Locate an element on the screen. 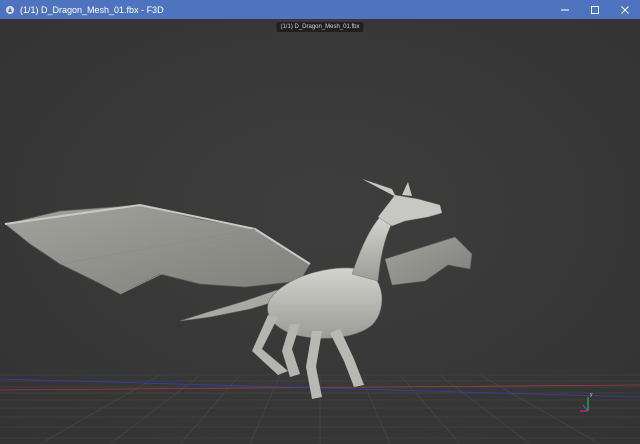  close-icon is located at coordinates (625, 9).